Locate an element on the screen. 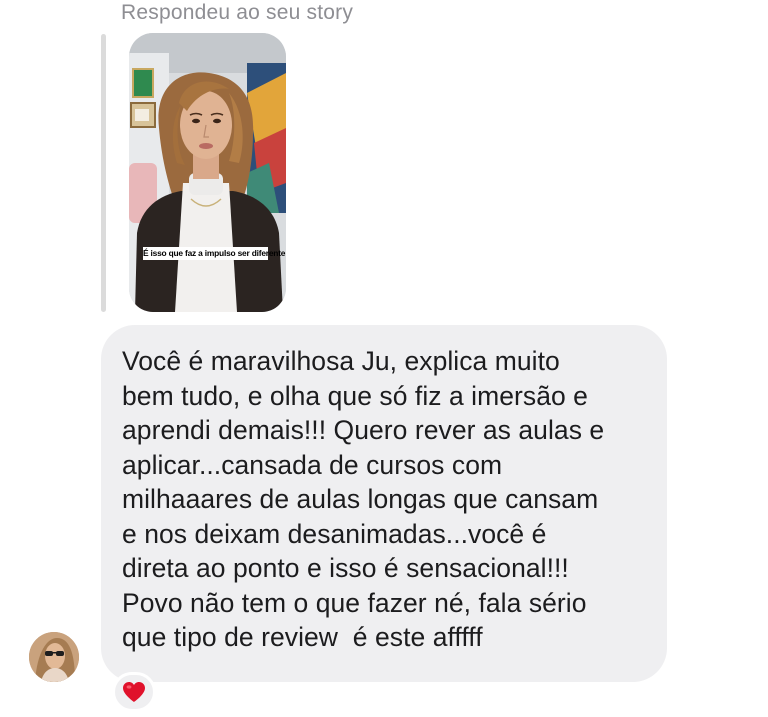  story-thumbnail: É isso que faz a impulso ser diferente is located at coordinates (207, 172).